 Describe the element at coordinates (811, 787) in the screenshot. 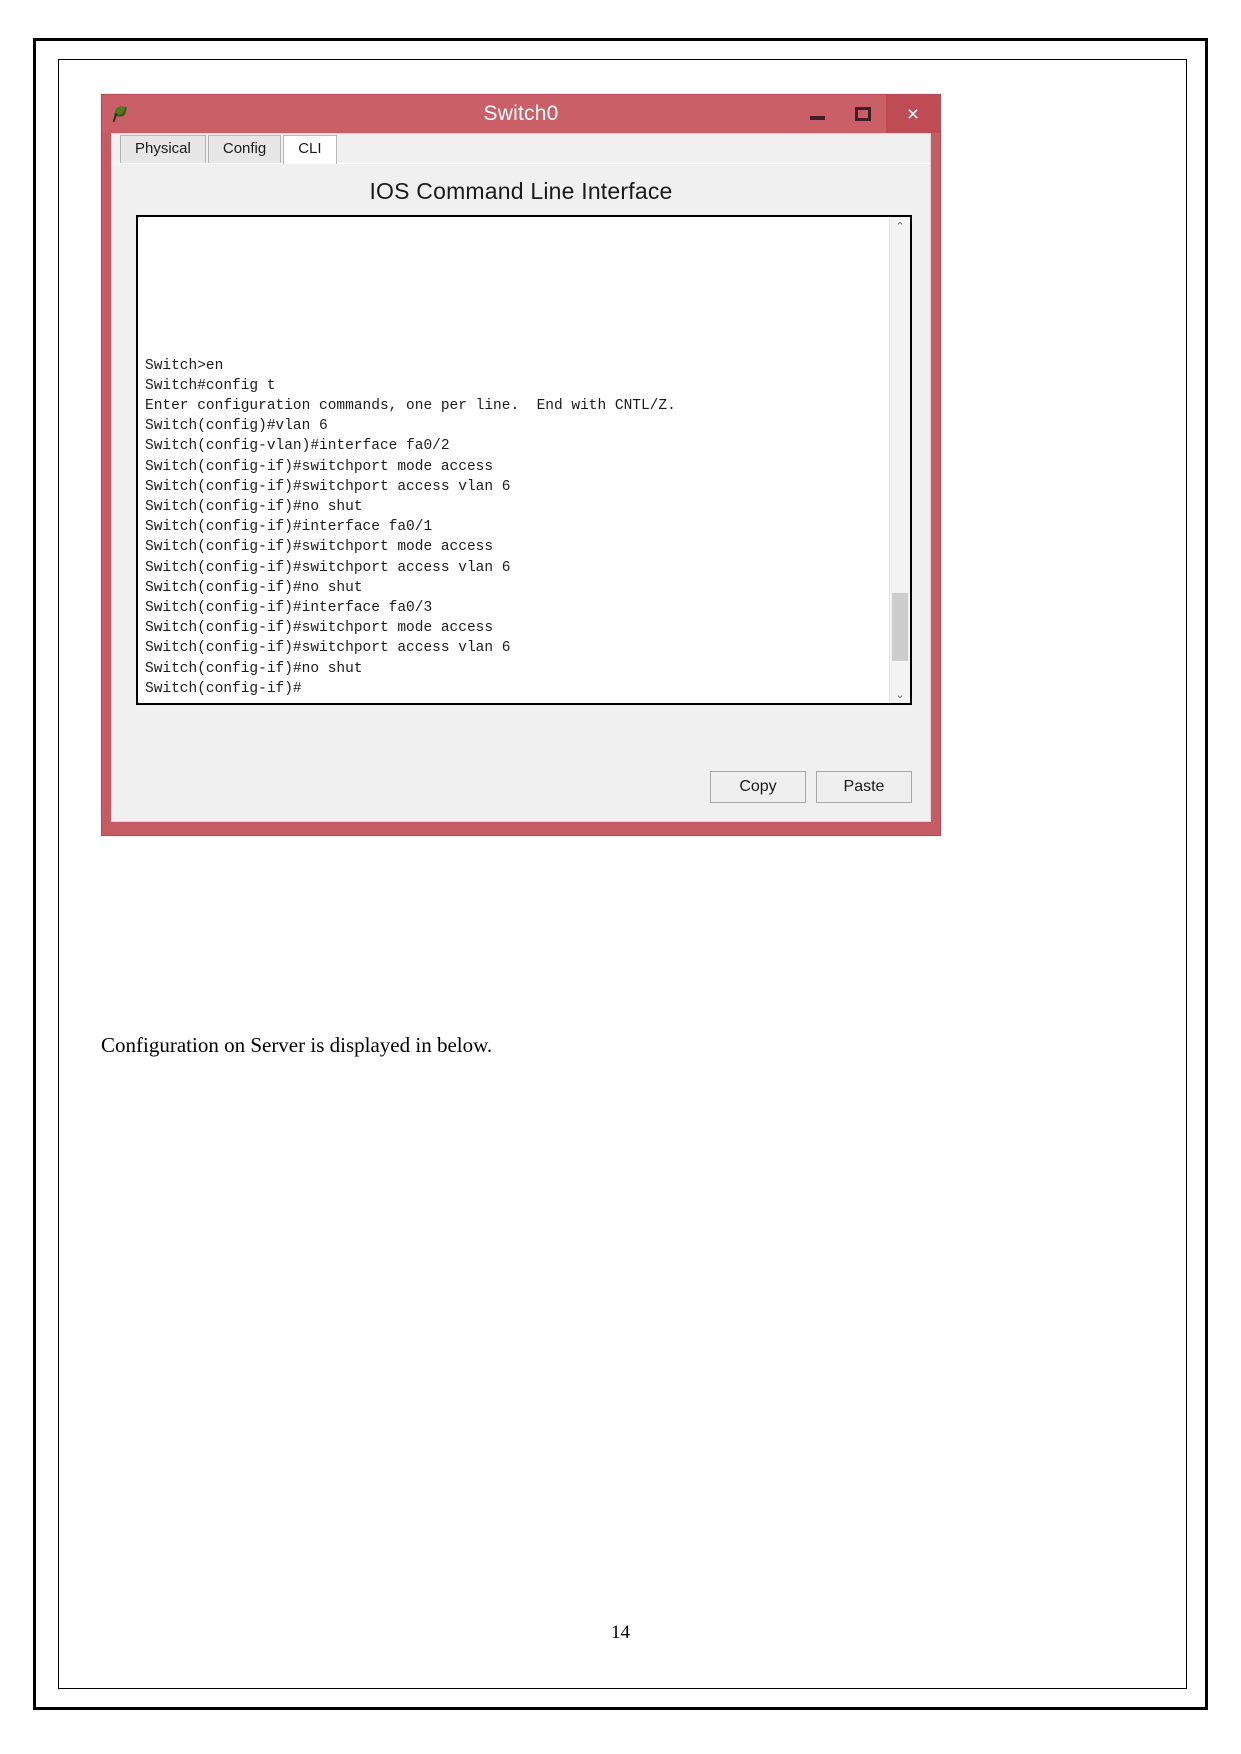

I see `cli-button-row: Copy Paste` at that location.